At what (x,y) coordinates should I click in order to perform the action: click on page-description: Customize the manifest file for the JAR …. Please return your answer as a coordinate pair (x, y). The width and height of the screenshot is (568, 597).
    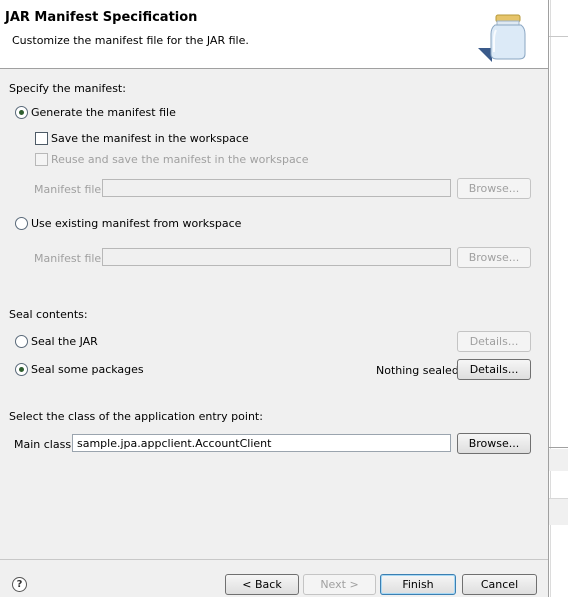
    Looking at the image, I should click on (130, 40).